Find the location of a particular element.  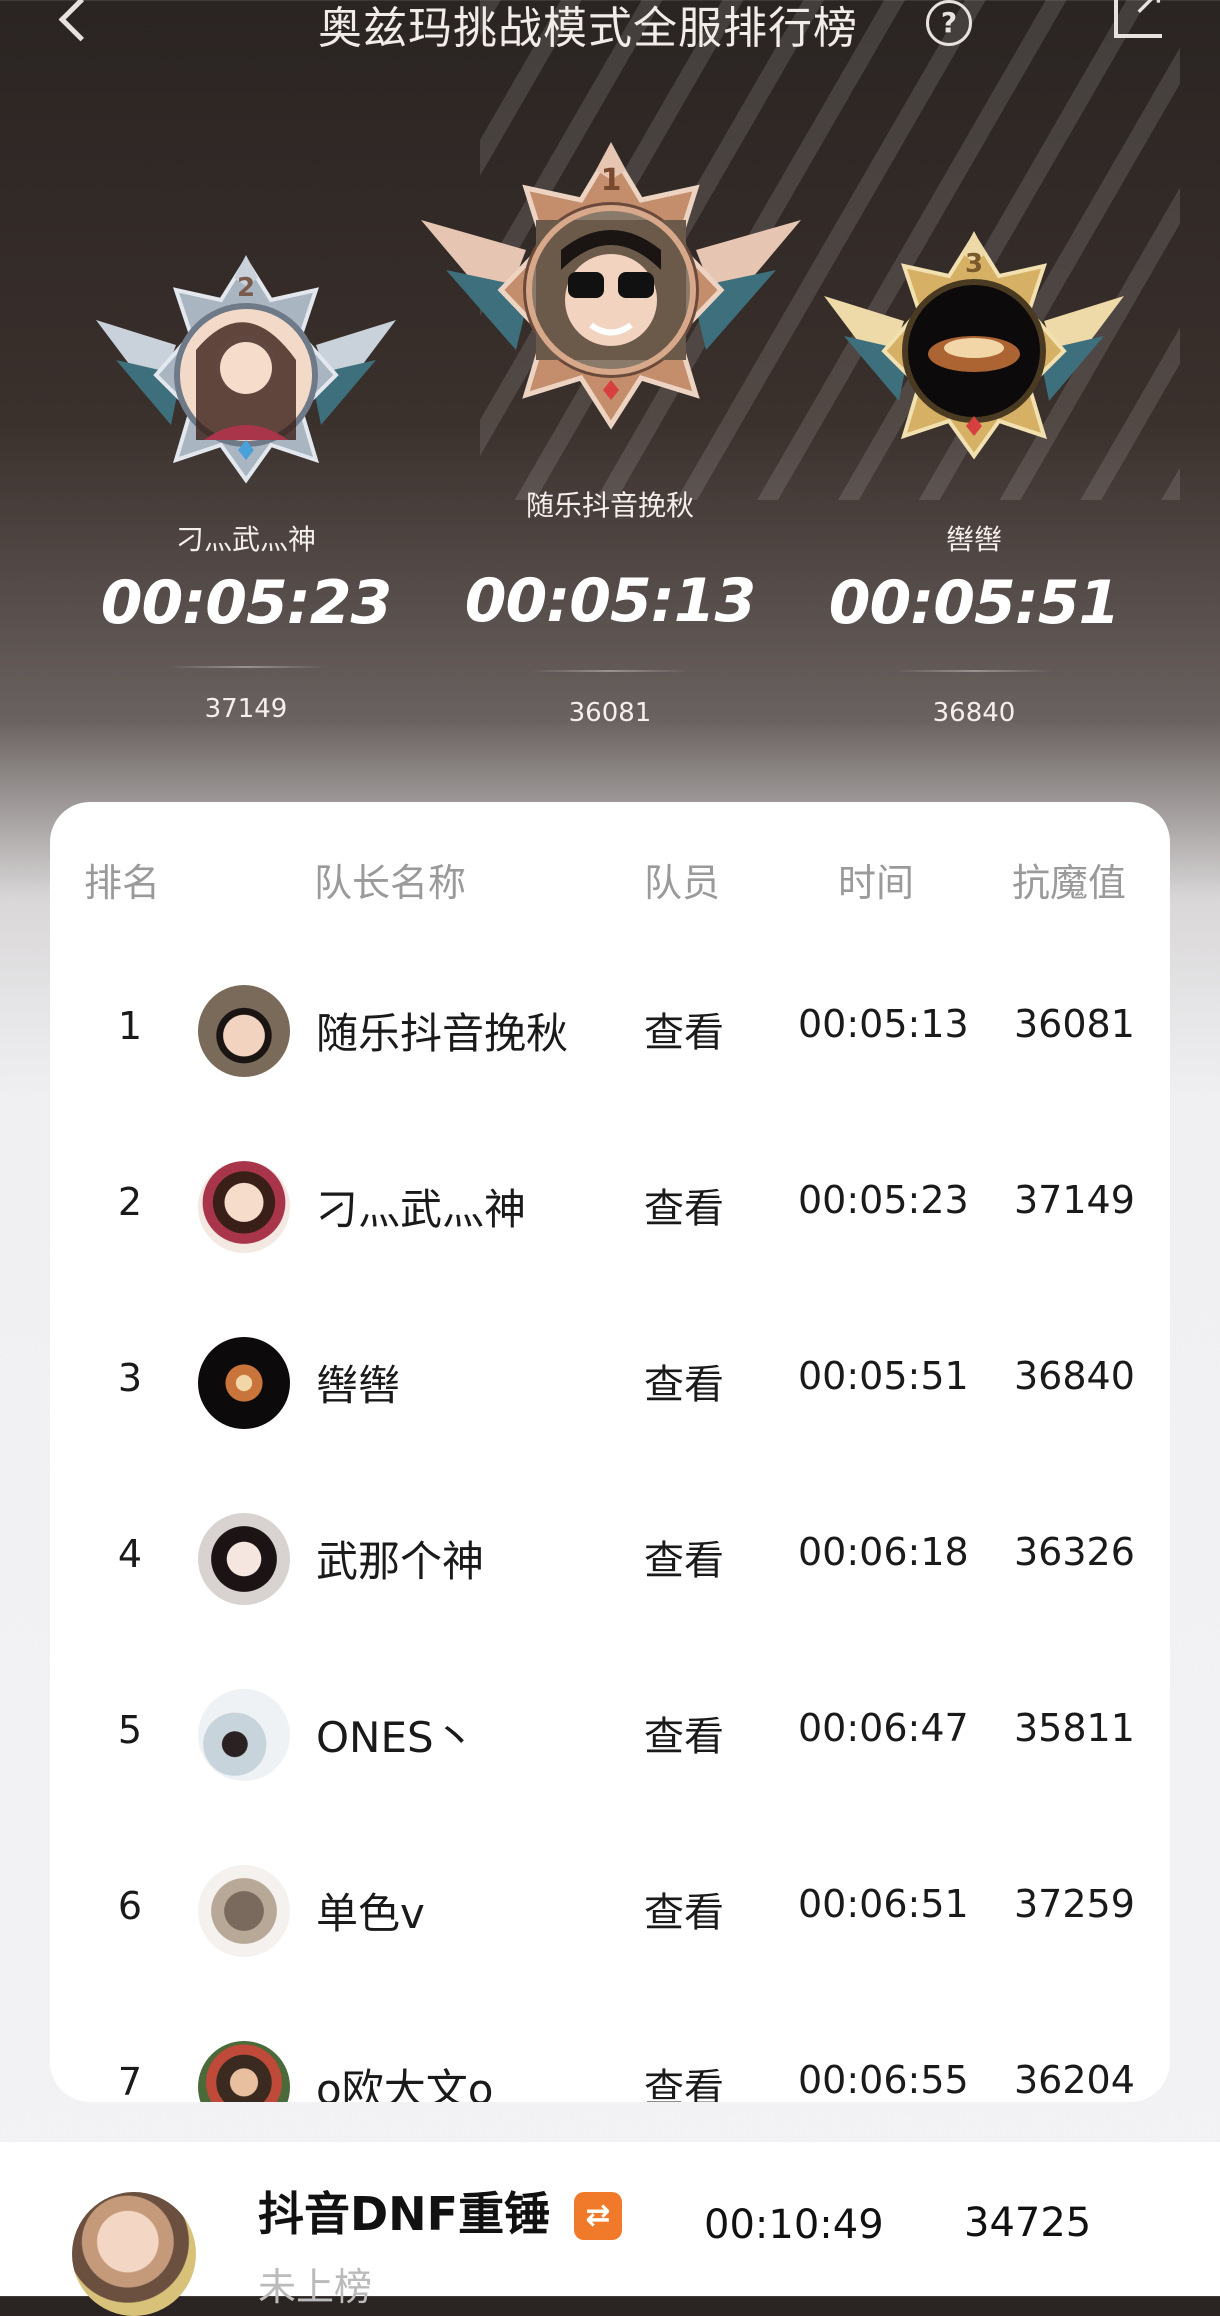

my-name: 抖音DNF重锤 is located at coordinates (404, 2214).